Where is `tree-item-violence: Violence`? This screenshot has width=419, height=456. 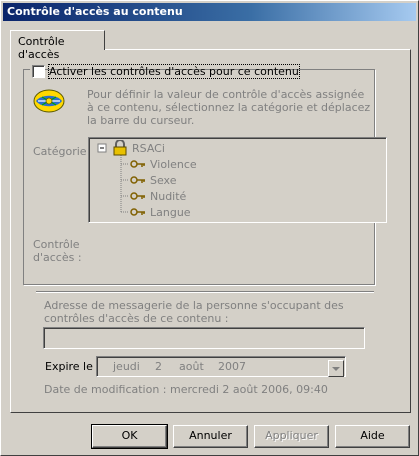
tree-item-violence: Violence is located at coordinates (173, 164).